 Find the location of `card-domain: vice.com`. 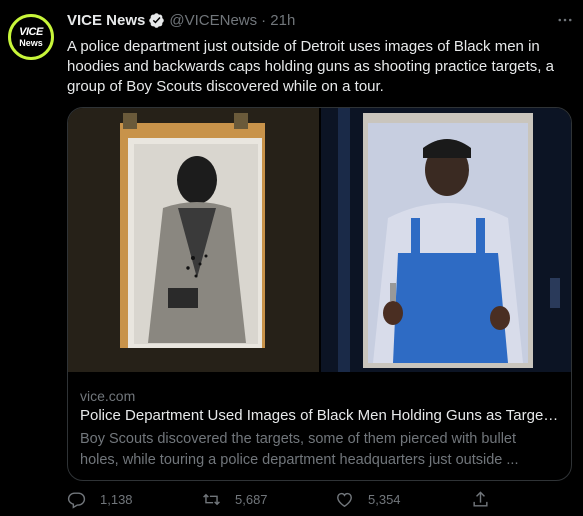

card-domain: vice.com is located at coordinates (108, 396).